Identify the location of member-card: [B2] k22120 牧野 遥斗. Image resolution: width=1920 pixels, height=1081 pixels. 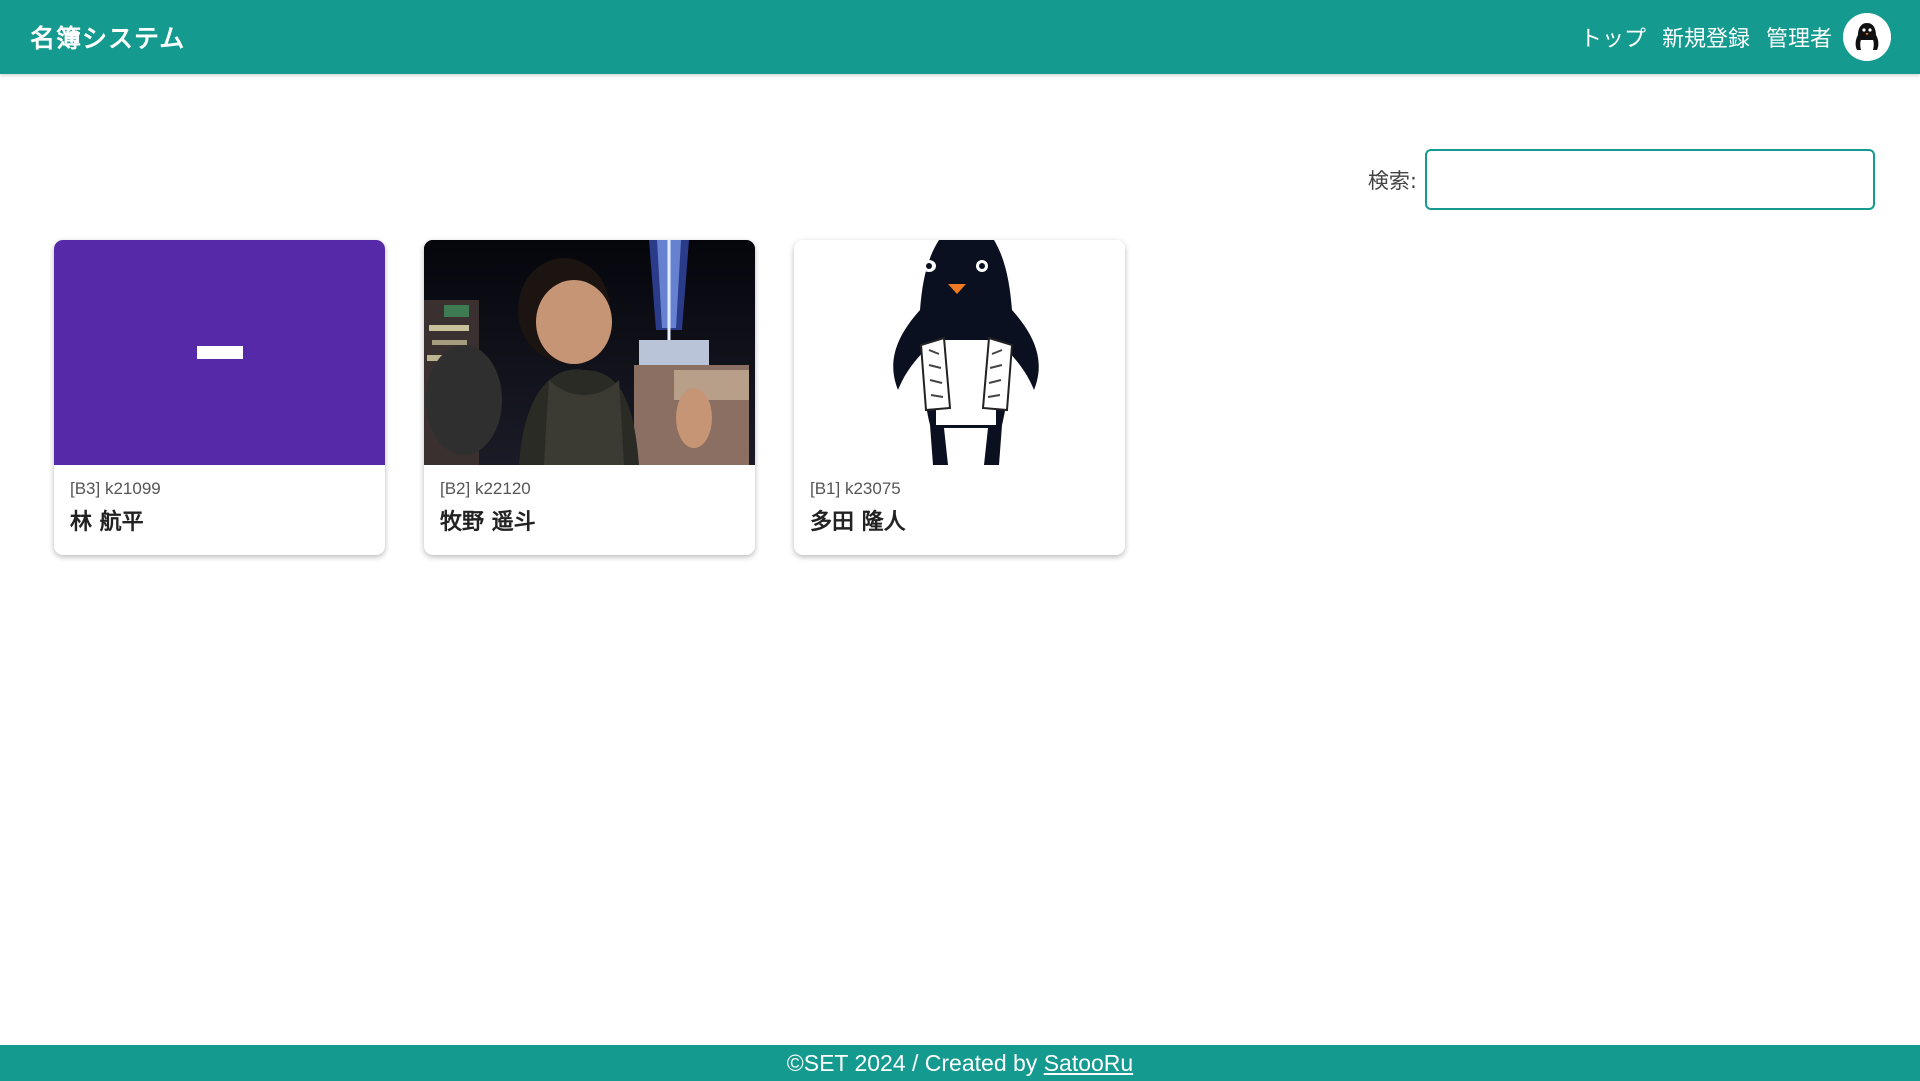
(589, 397).